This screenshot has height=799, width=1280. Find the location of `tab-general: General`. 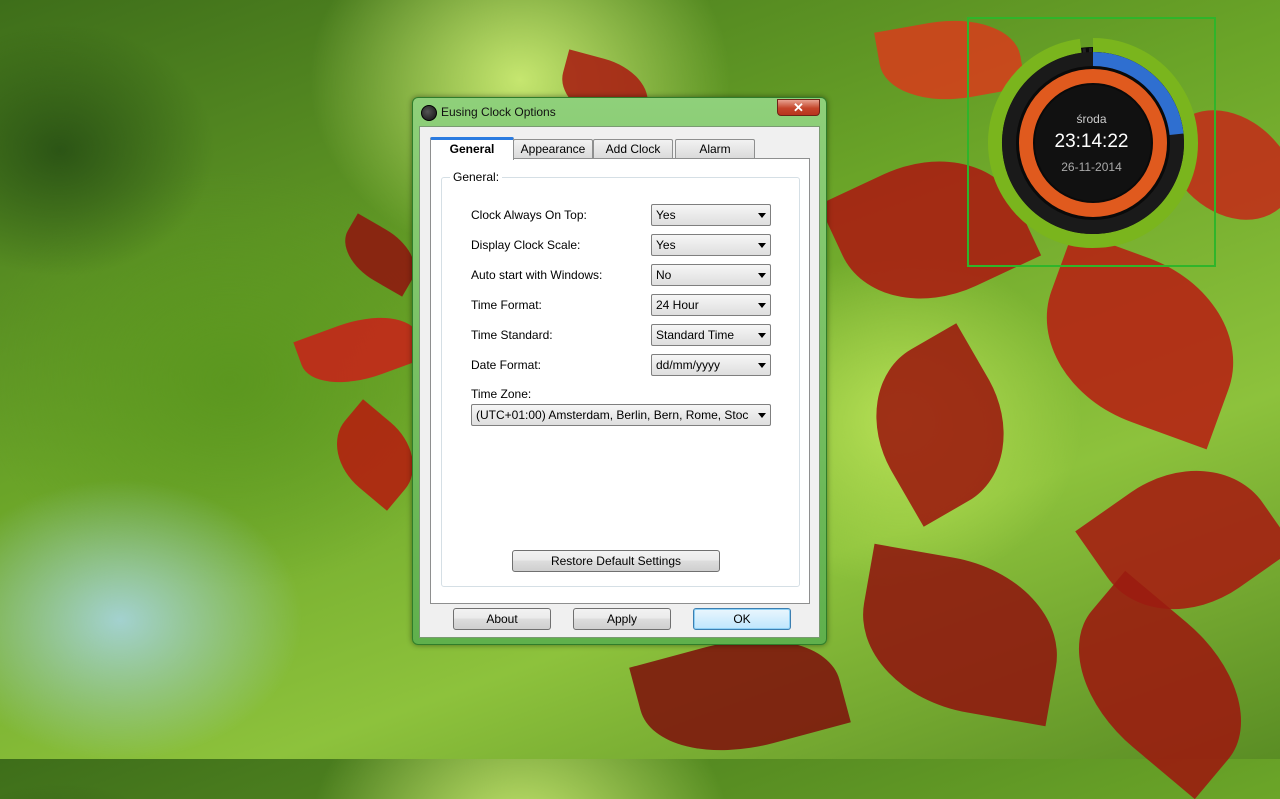

tab-general: General is located at coordinates (472, 148).